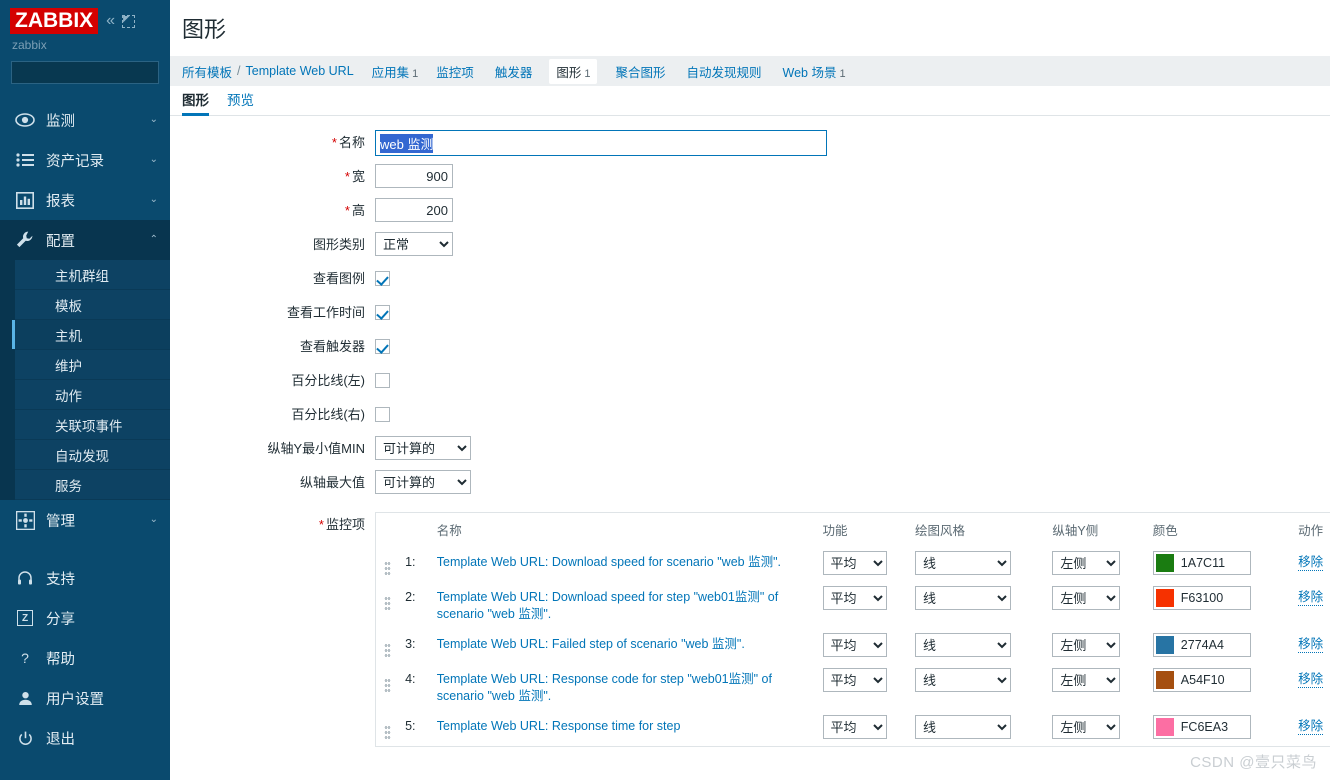 The height and width of the screenshot is (780, 1330). Describe the element at coordinates (85, 578) in the screenshot. I see `sidebar-item-support: 支持` at that location.